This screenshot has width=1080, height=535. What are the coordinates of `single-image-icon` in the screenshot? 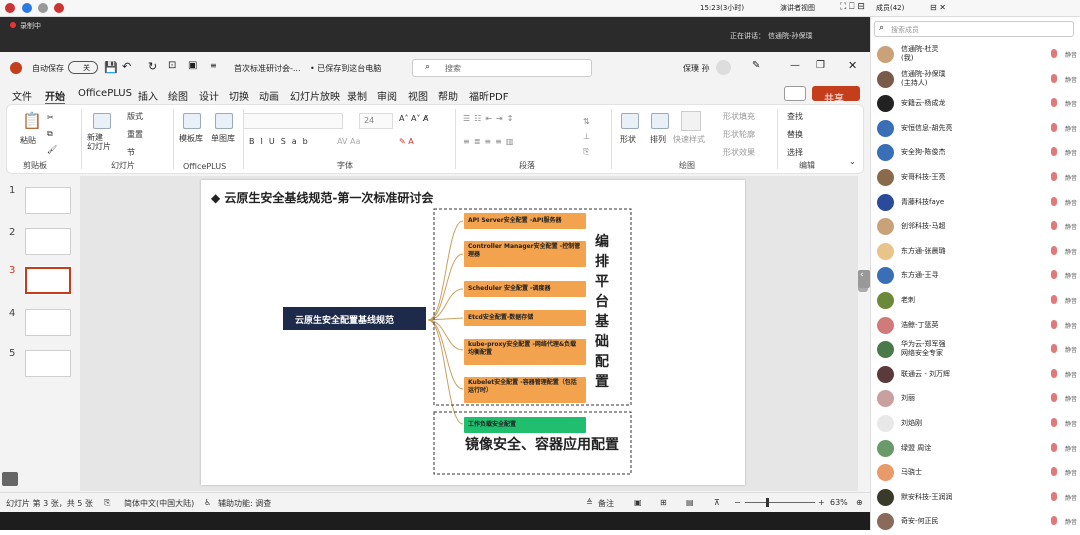 It's located at (224, 121).